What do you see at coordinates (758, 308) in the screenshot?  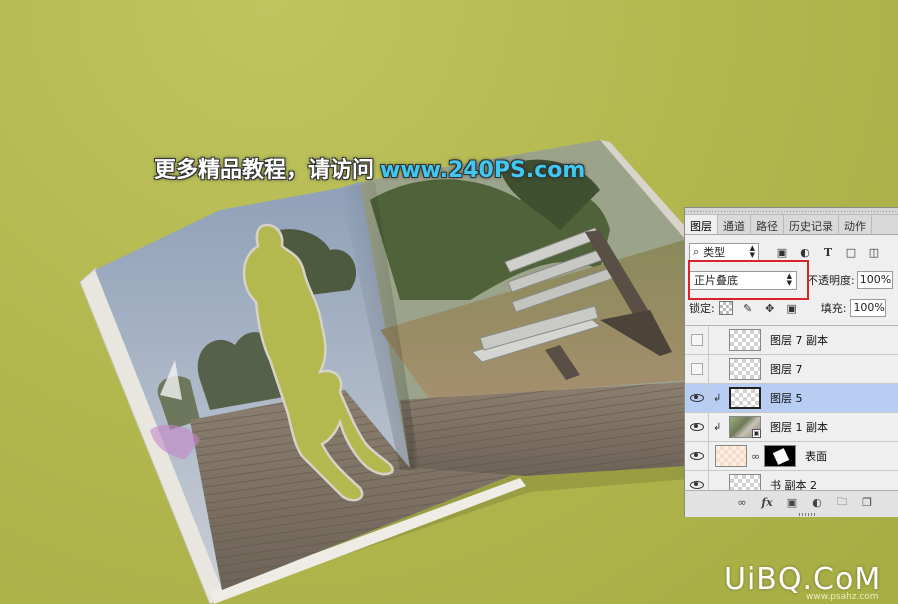 I see `lock-icon-group: ✎ ✥ ▣` at bounding box center [758, 308].